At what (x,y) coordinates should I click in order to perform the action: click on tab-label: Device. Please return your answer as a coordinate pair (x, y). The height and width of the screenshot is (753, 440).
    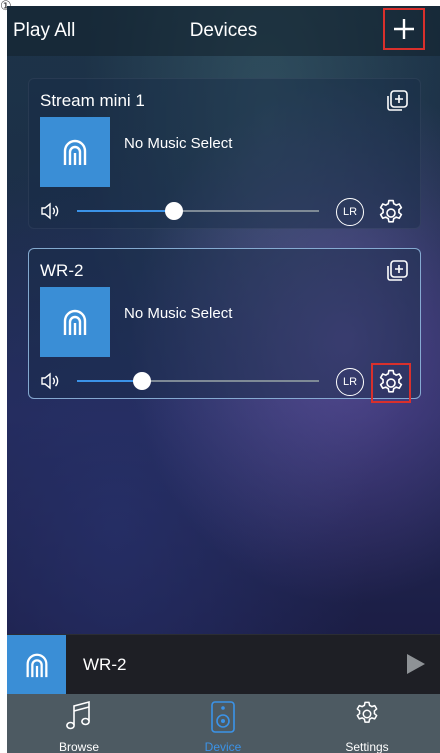
    Looking at the image, I should click on (223, 746).